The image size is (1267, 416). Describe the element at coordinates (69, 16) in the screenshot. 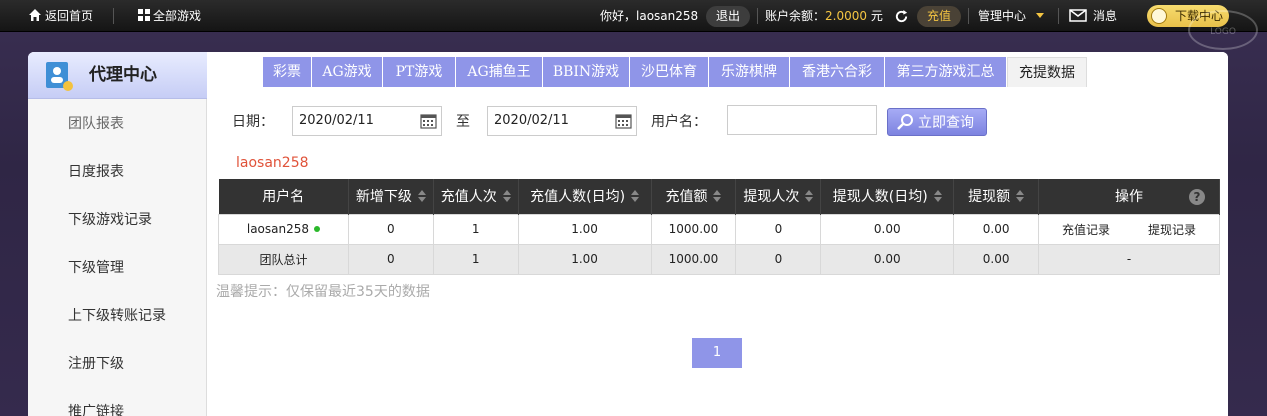

I see `home-label: 返回首页` at that location.